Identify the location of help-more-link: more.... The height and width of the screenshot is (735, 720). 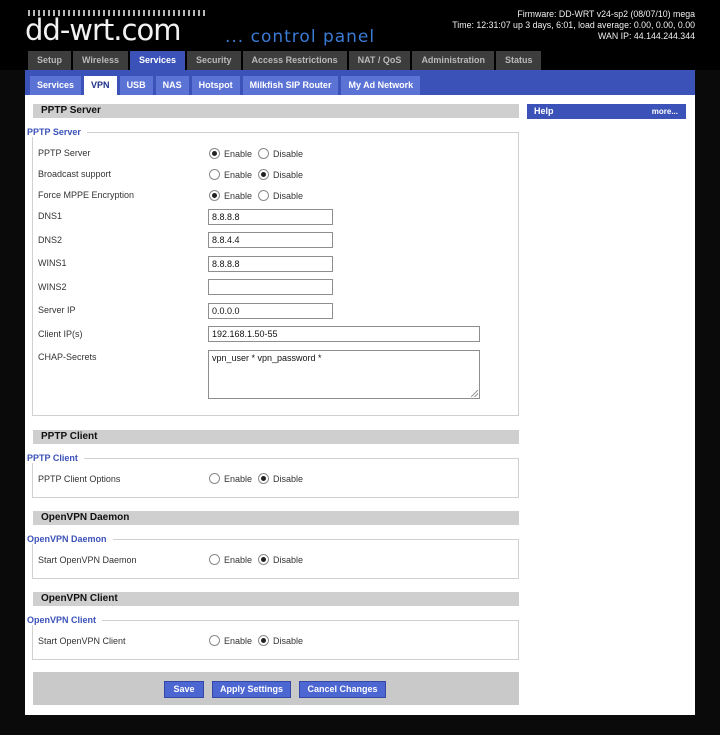
(665, 111).